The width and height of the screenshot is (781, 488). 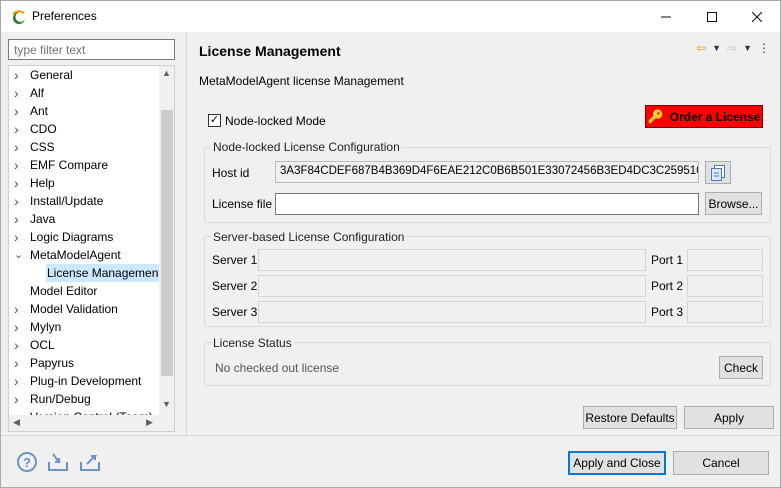 I want to click on tree-item: › Install/Update, so click(x=84, y=201).